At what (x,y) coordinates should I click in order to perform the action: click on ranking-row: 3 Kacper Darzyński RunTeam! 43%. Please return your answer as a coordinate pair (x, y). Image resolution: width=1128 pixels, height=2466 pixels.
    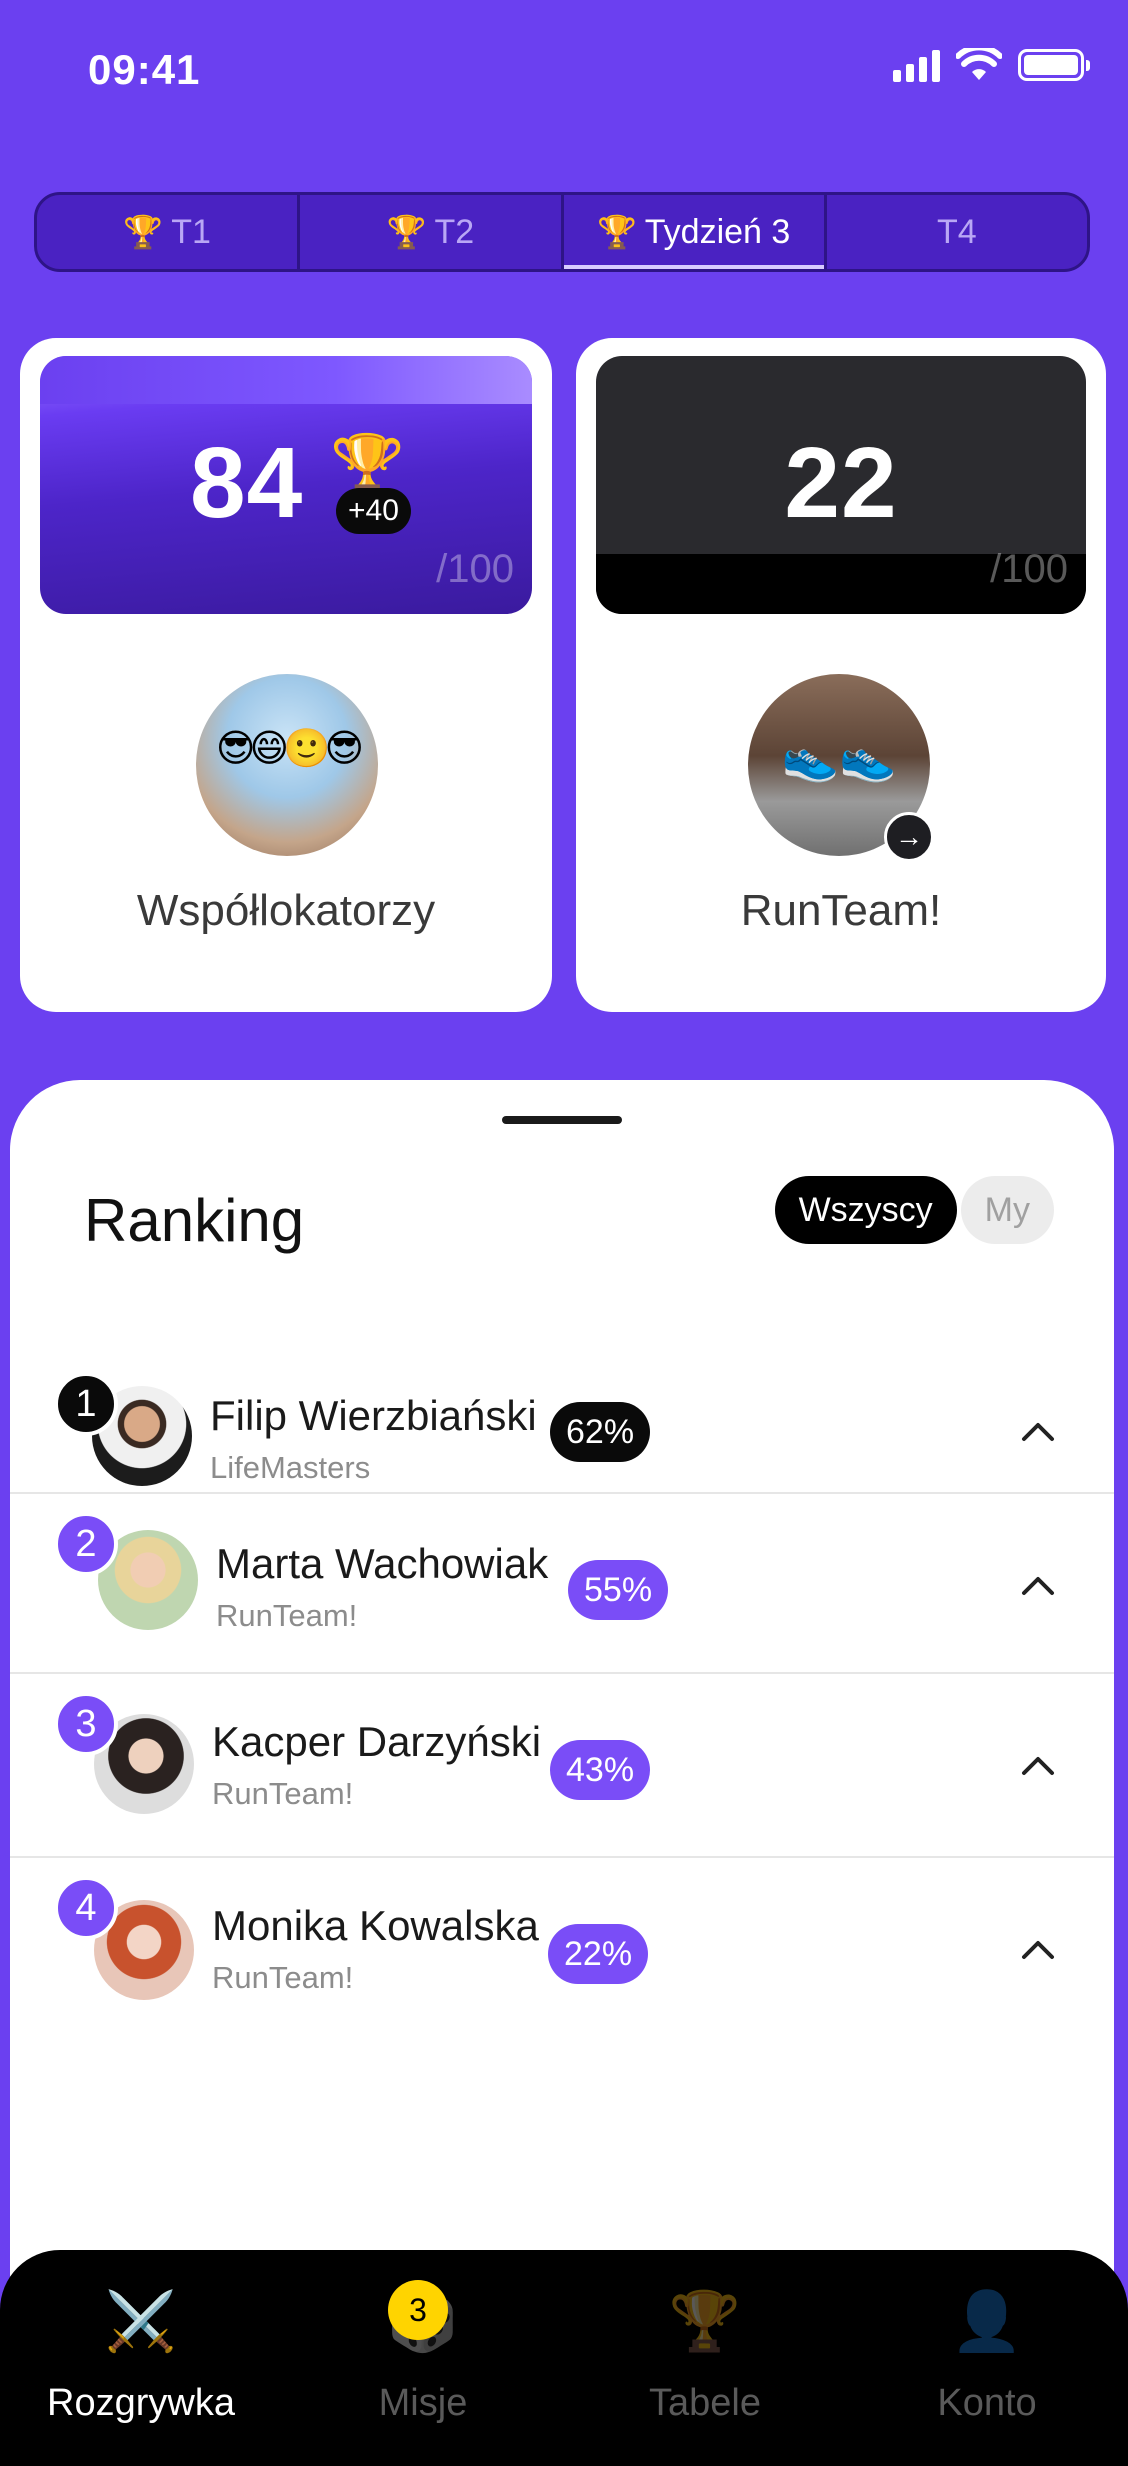
    Looking at the image, I should click on (562, 1762).